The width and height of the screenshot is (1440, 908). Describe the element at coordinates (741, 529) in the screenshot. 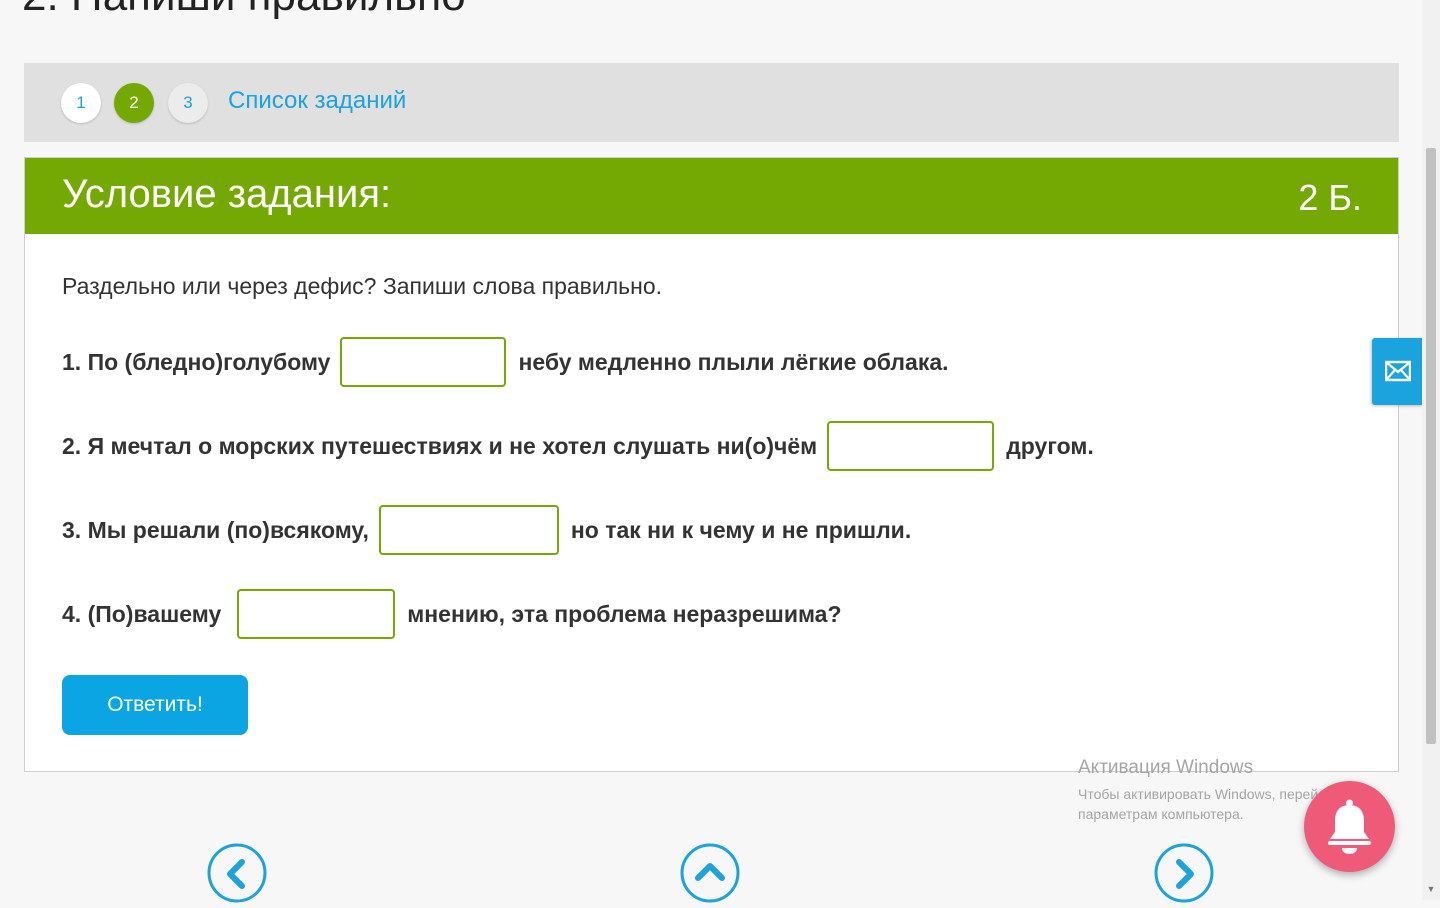

I see `task-item-3-after: но так ни к чему и не пришли.` at that location.